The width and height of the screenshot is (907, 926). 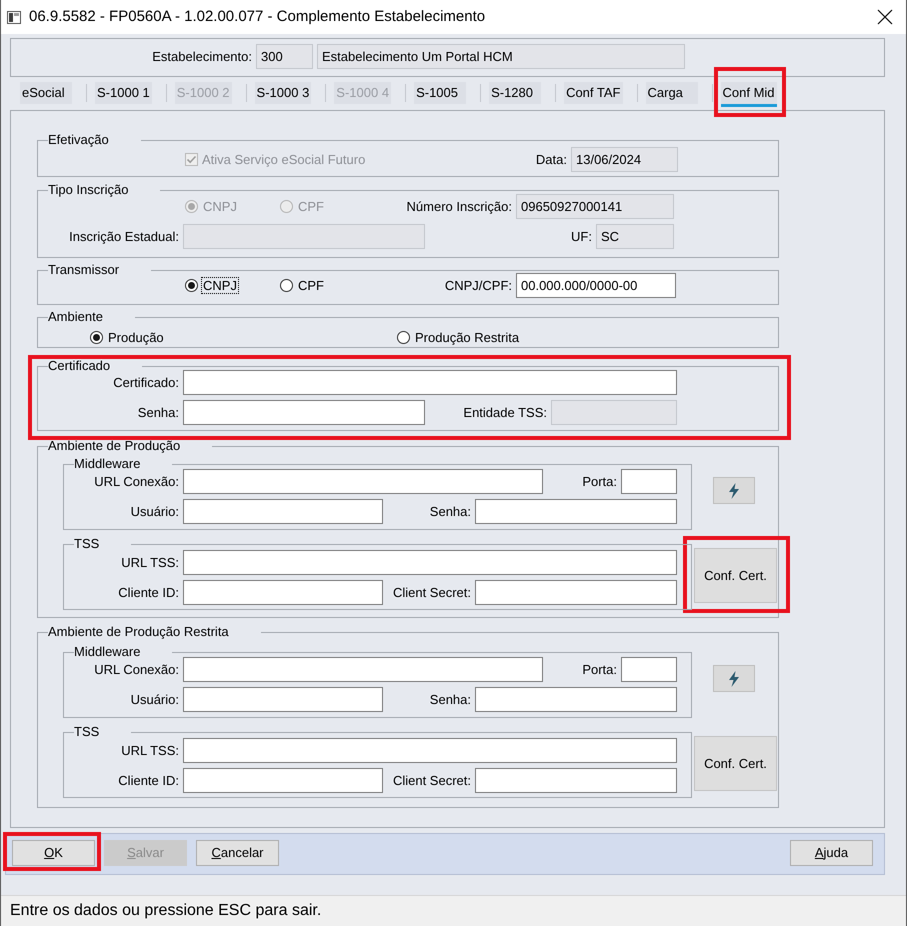 I want to click on window-icon, so click(x=14, y=17).